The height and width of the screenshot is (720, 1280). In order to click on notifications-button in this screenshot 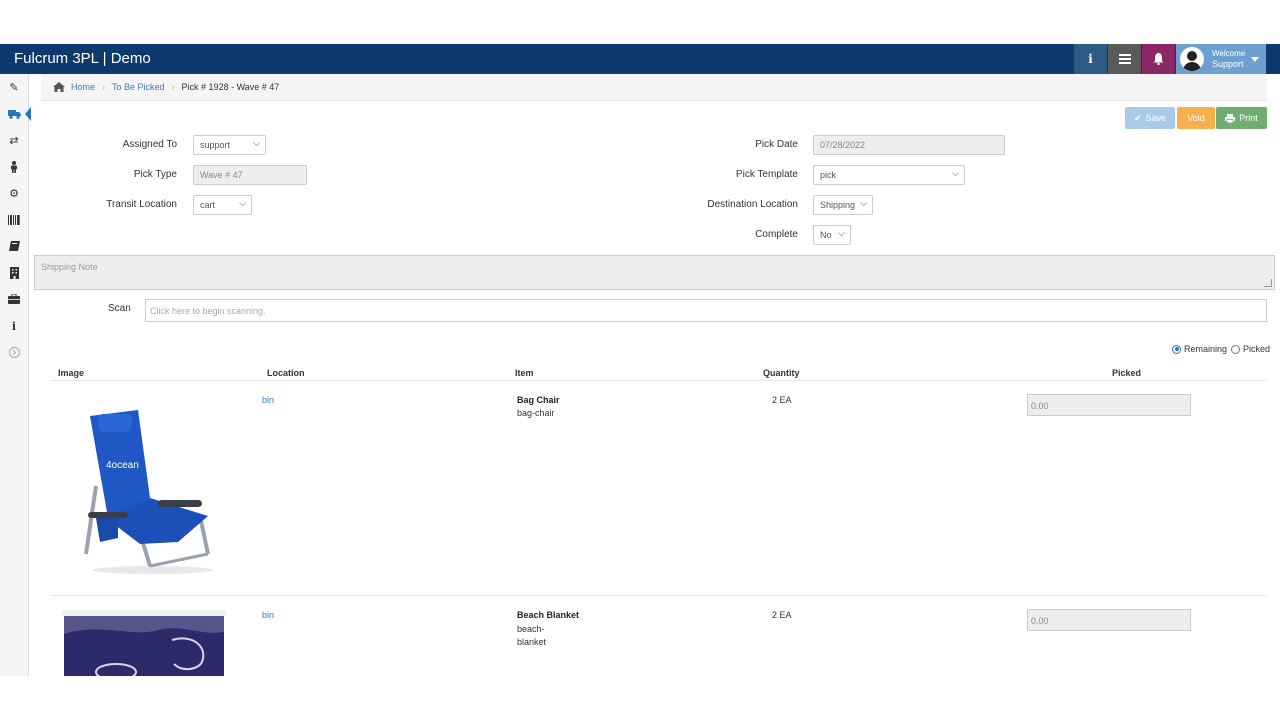, I will do `click(1158, 59)`.